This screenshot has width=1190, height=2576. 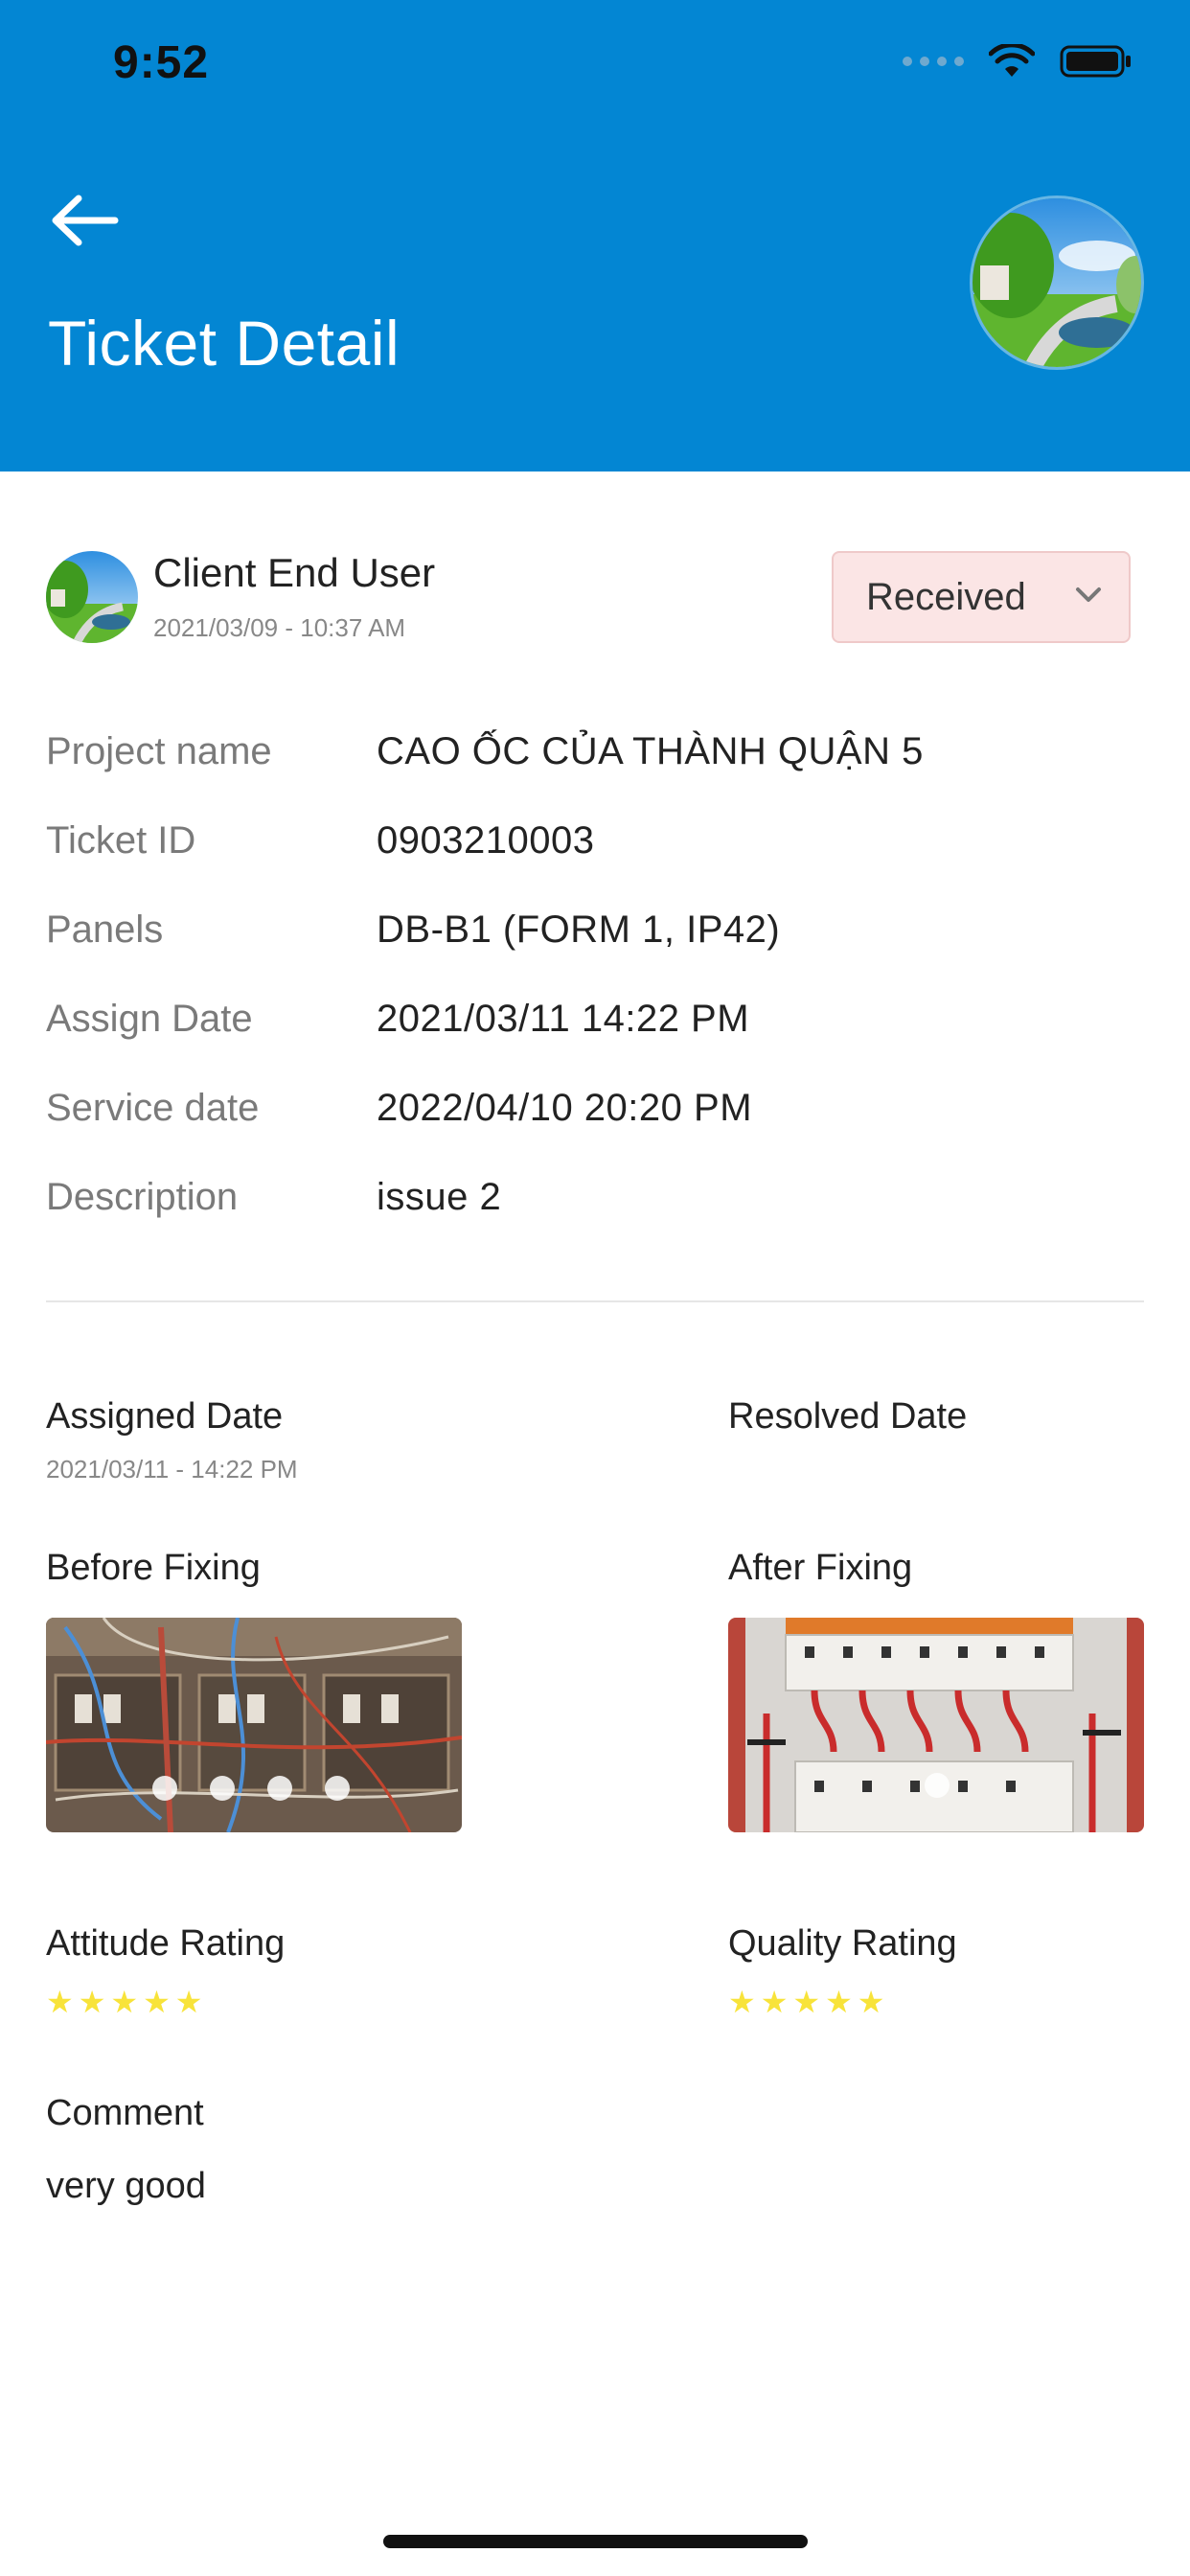 What do you see at coordinates (1096, 62) in the screenshot?
I see `battery-icon` at bounding box center [1096, 62].